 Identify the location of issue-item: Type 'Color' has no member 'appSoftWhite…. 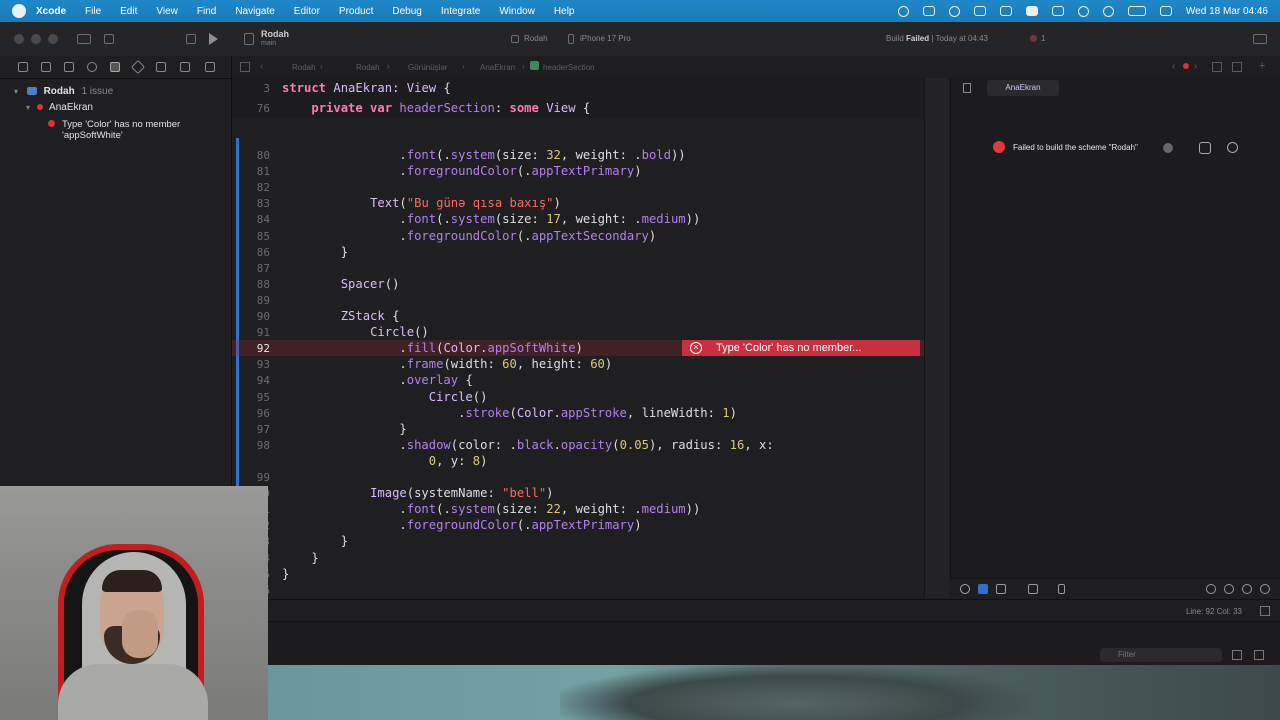
(114, 130).